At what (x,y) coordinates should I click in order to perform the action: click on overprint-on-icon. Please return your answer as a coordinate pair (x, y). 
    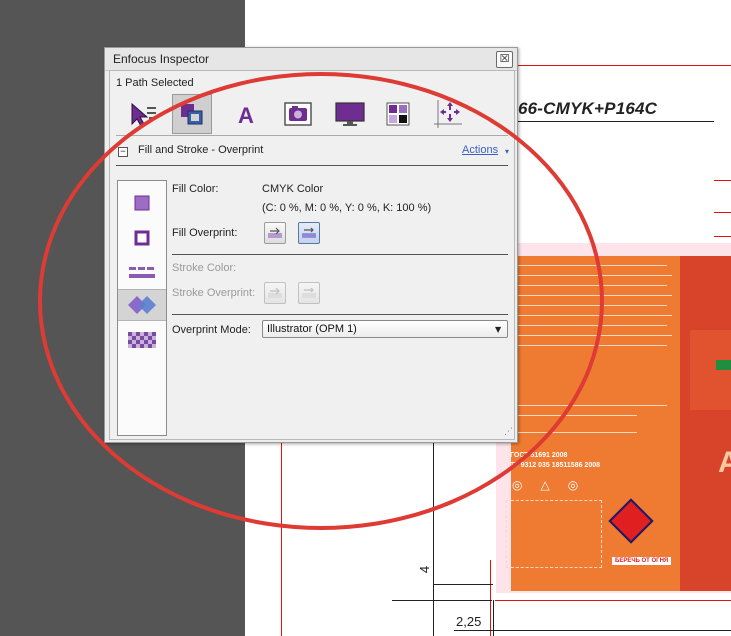
    Looking at the image, I should click on (309, 232).